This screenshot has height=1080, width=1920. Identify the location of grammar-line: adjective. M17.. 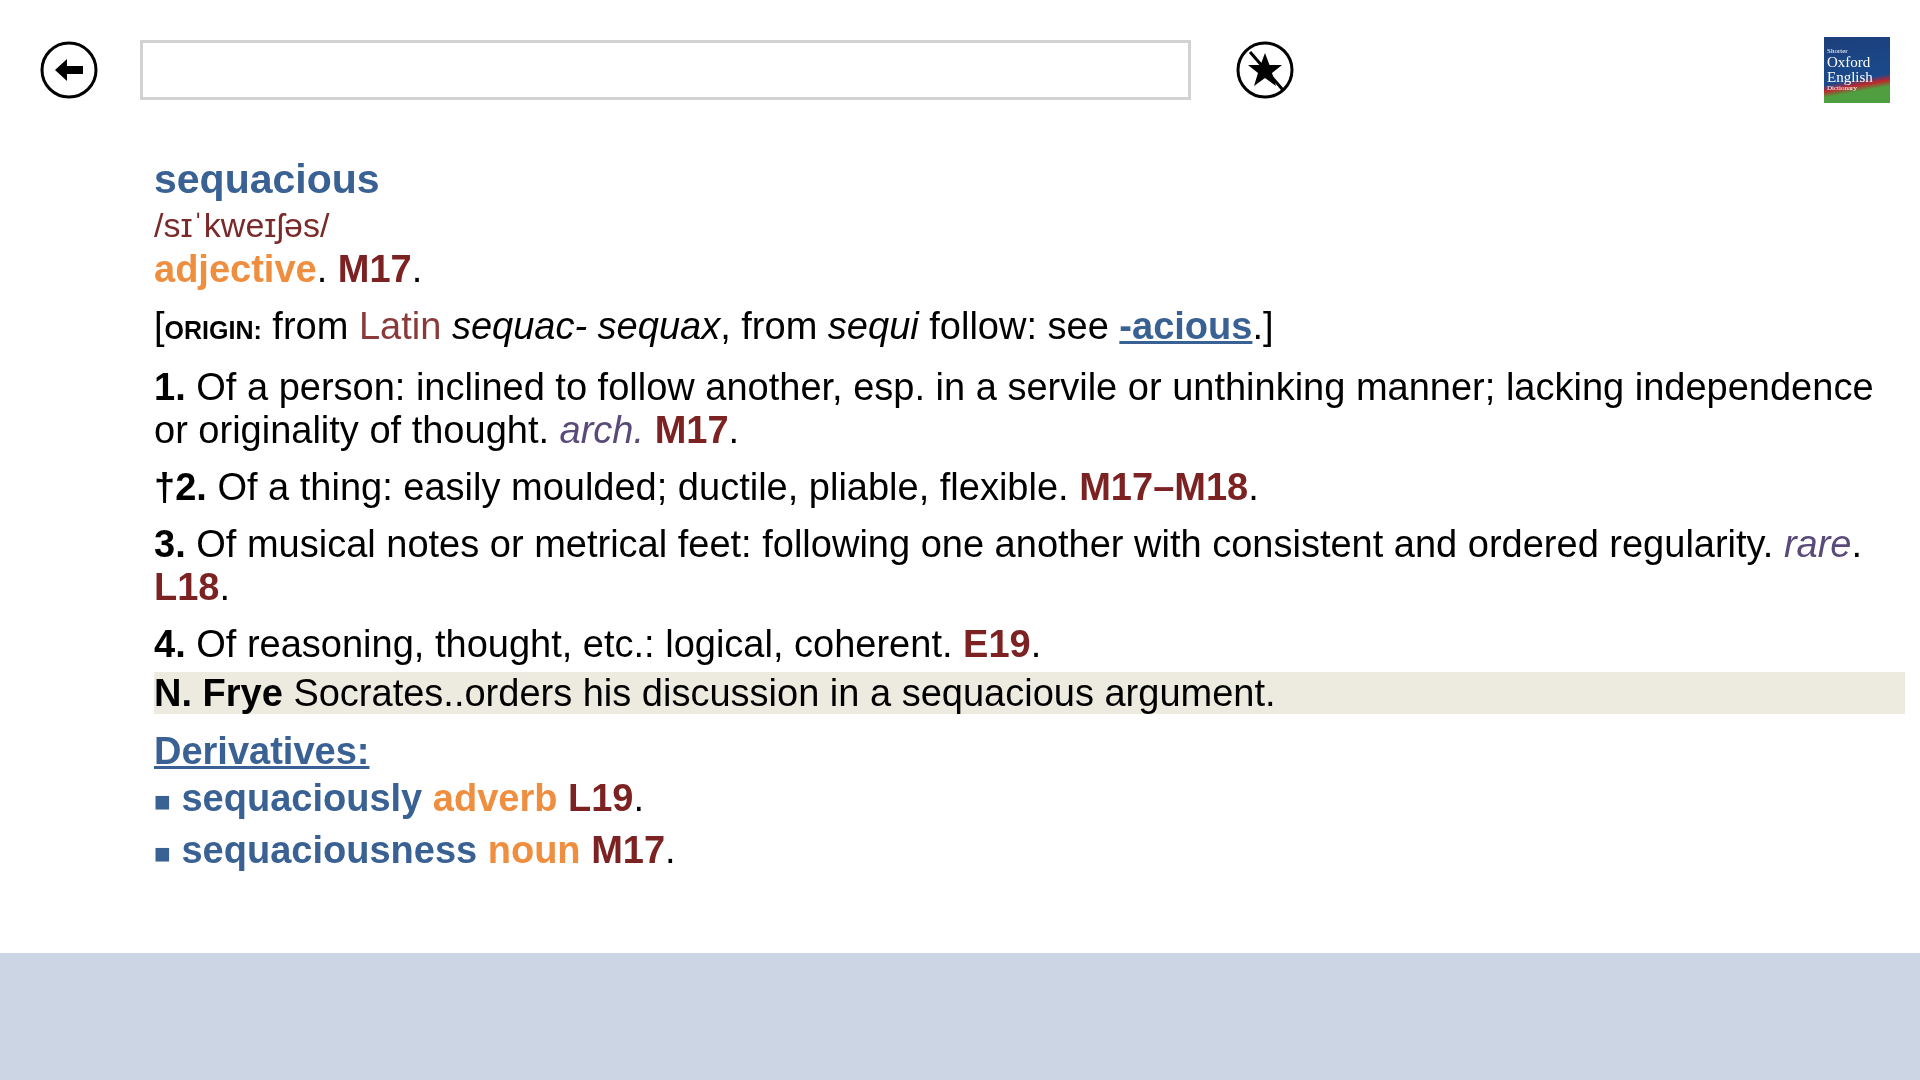
(289, 269).